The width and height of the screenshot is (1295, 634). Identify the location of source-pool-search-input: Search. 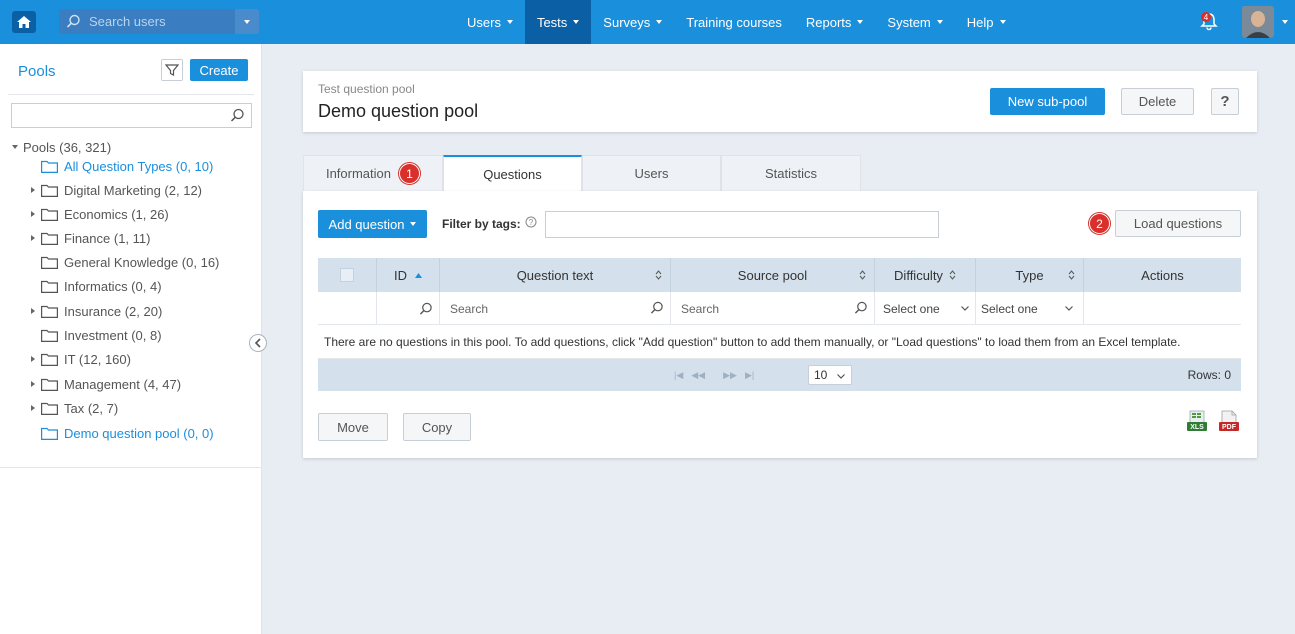
(773, 308).